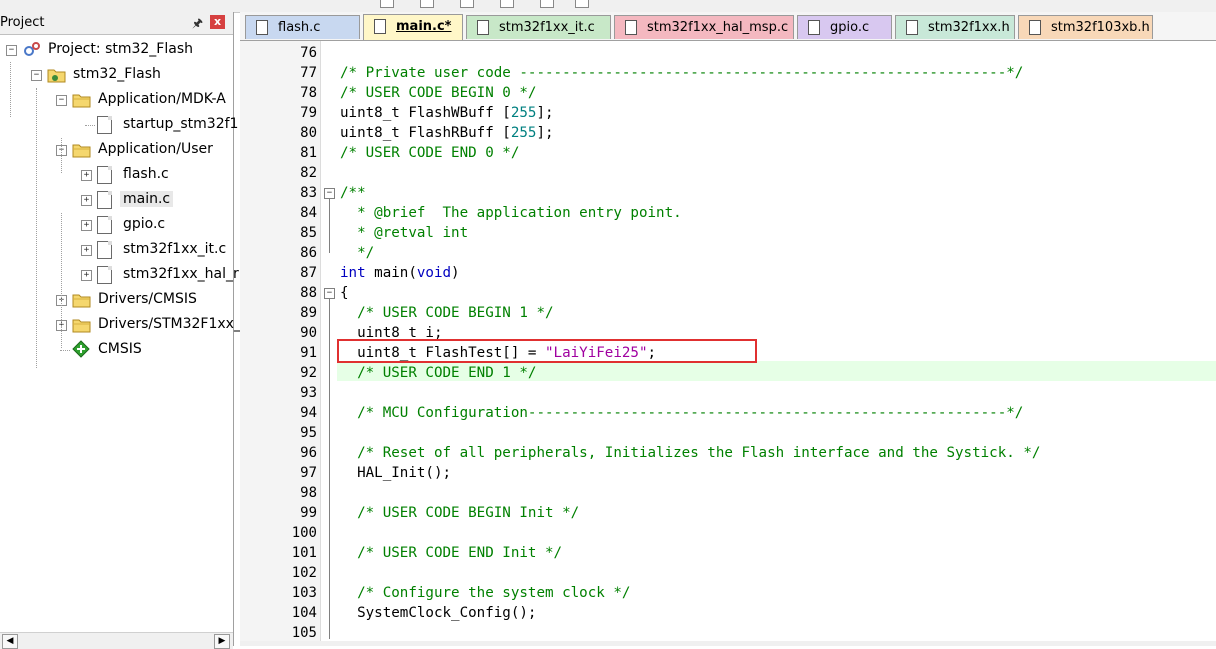 Image resolution: width=1216 pixels, height=649 pixels. Describe the element at coordinates (438, 373) in the screenshot. I see `code-line: /* USER CODE END 1 */` at that location.